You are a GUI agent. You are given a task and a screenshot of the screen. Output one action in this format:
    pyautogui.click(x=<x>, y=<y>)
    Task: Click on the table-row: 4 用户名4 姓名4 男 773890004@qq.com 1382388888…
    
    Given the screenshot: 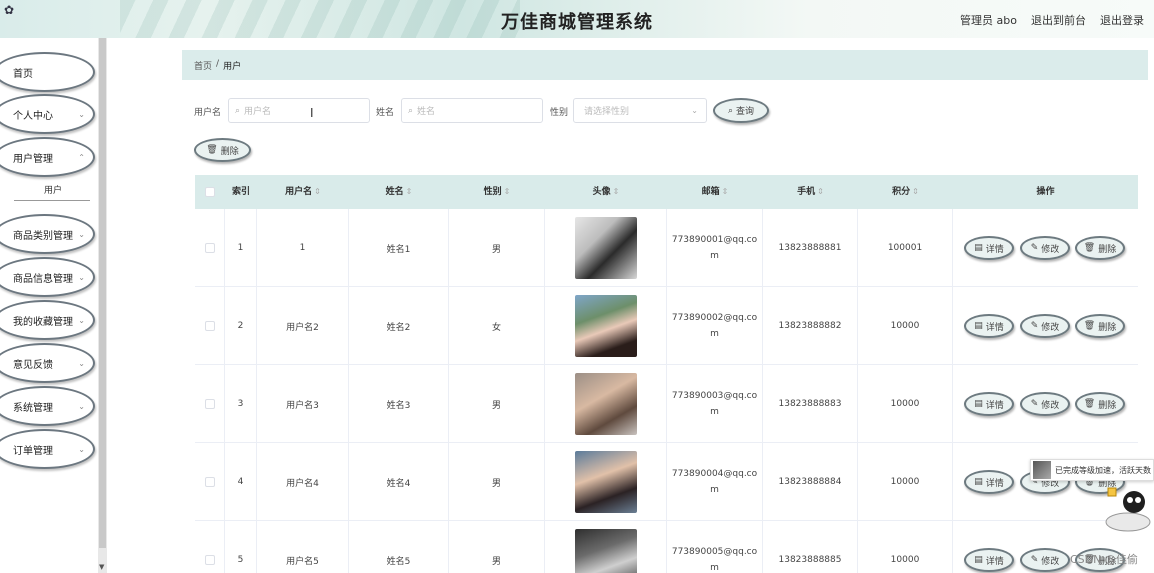 What is the action you would take?
    pyautogui.click(x=666, y=482)
    